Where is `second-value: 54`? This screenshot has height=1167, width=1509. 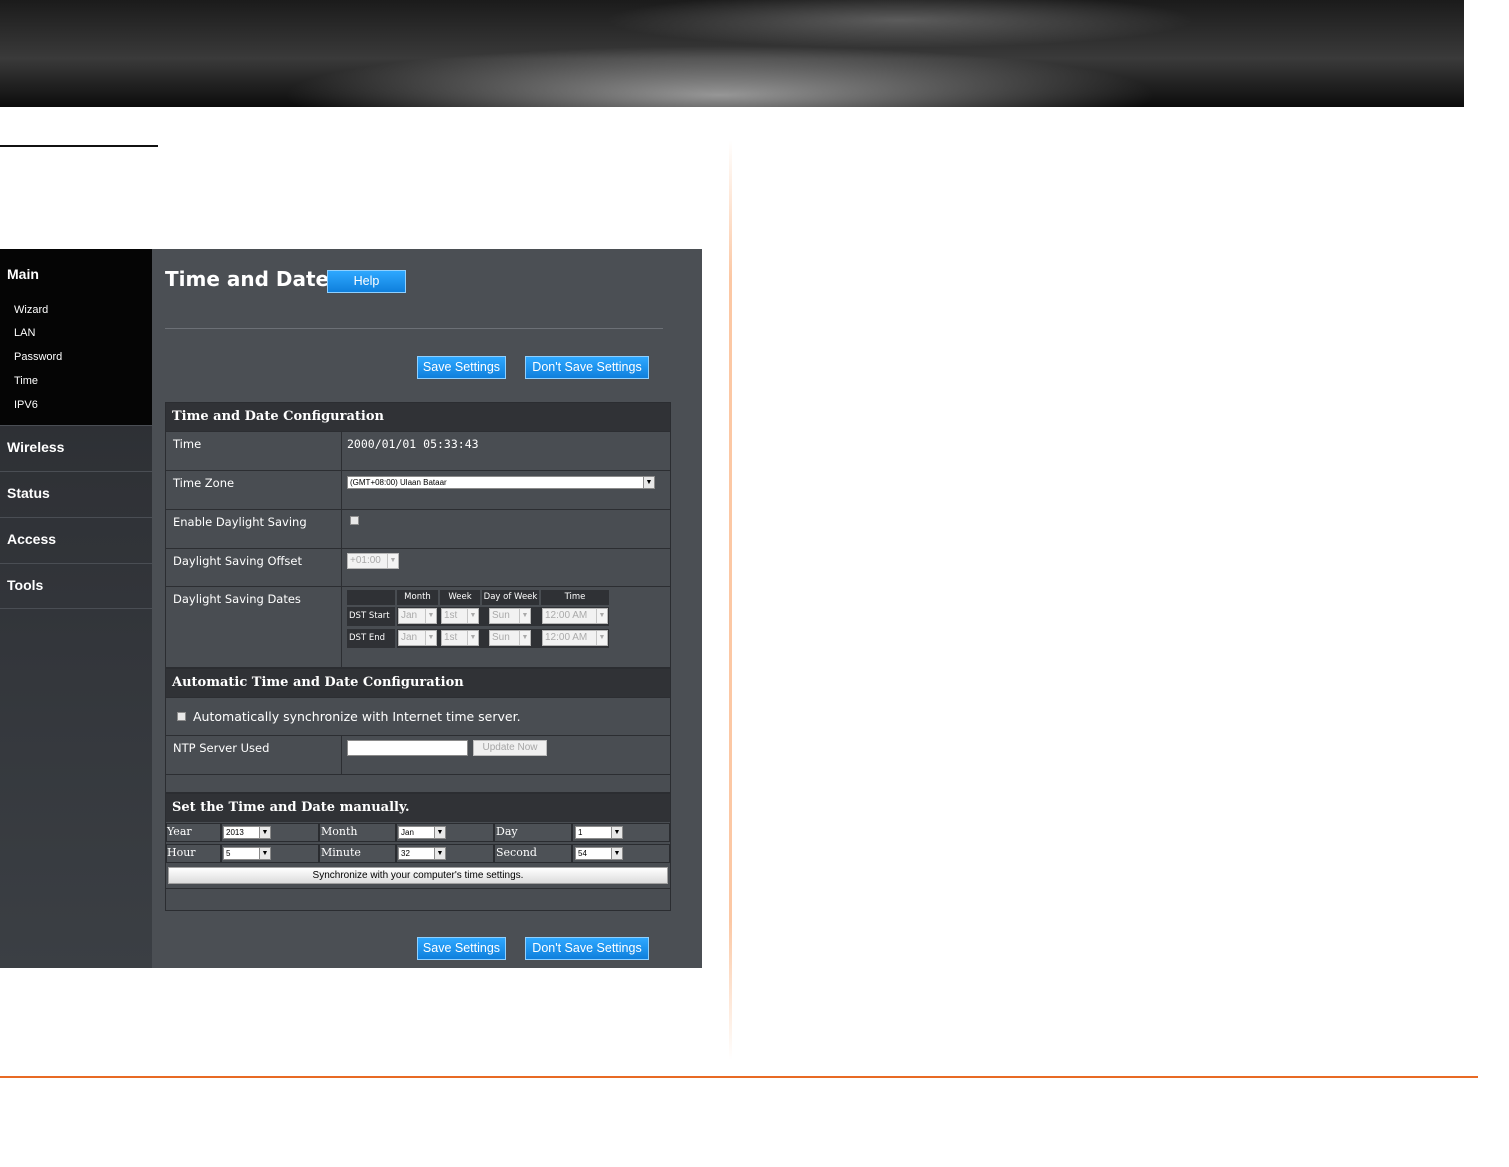 second-value: 54 is located at coordinates (582, 853).